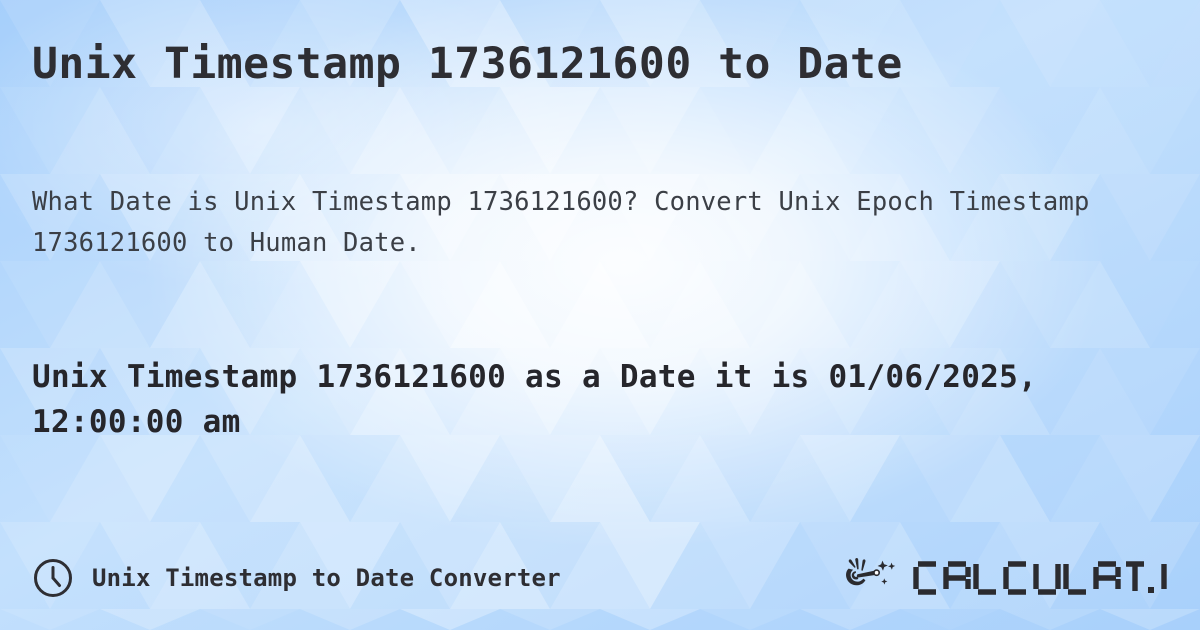  Describe the element at coordinates (874, 578) in the screenshot. I see `magic-wand-hand-icon` at that location.